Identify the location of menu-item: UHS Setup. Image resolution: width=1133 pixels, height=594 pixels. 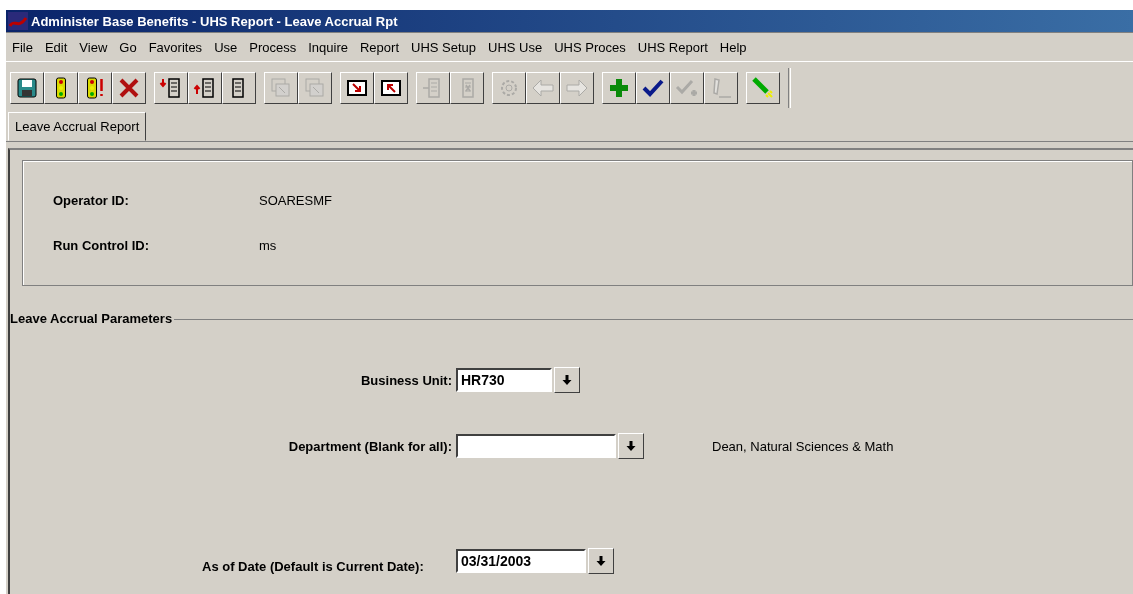
(444, 47).